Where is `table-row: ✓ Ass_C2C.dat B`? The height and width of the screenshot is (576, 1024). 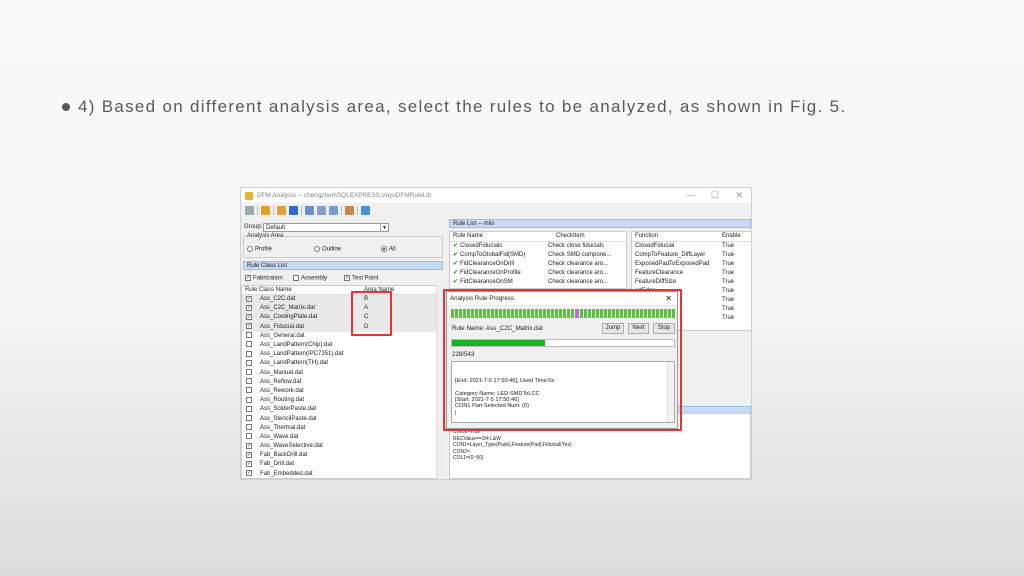 table-row: ✓ Ass_C2C.dat B is located at coordinates (341, 300).